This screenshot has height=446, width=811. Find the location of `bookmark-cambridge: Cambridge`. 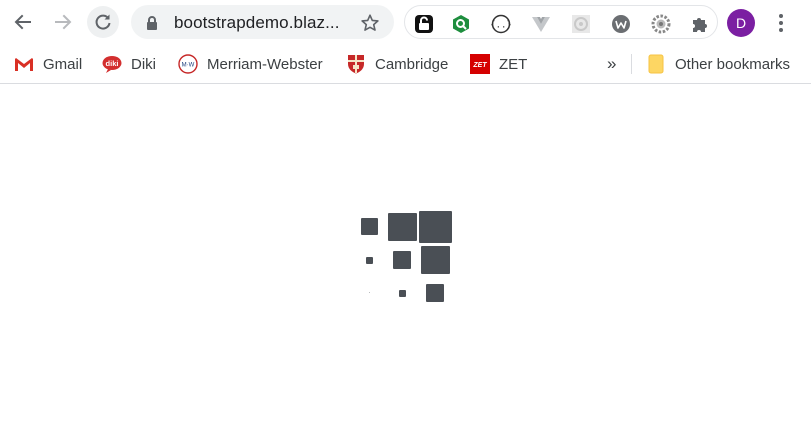

bookmark-cambridge: Cambridge is located at coordinates (397, 64).